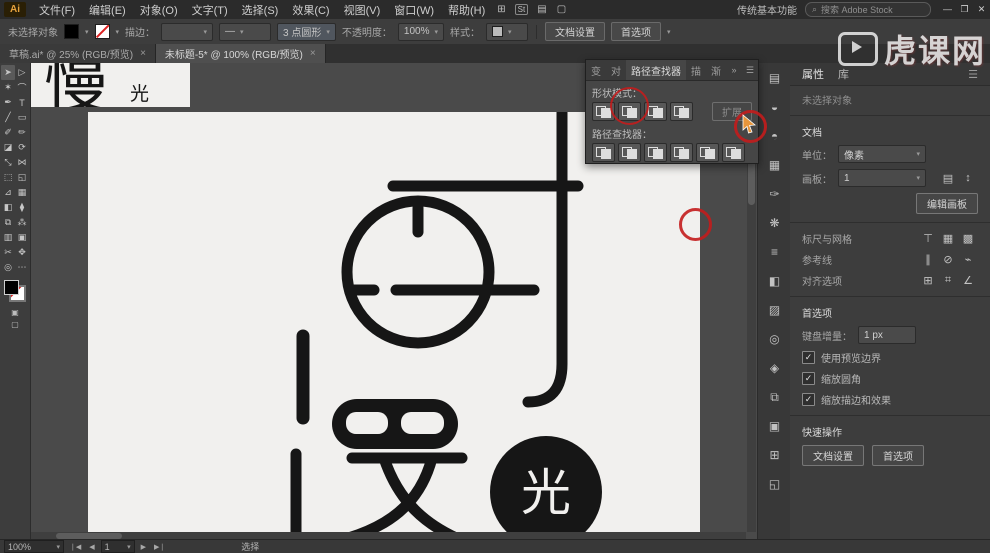 The height and width of the screenshot is (553, 990). What do you see at coordinates (541, 9) in the screenshot?
I see `document-layout-icon: ▤` at bounding box center [541, 9].